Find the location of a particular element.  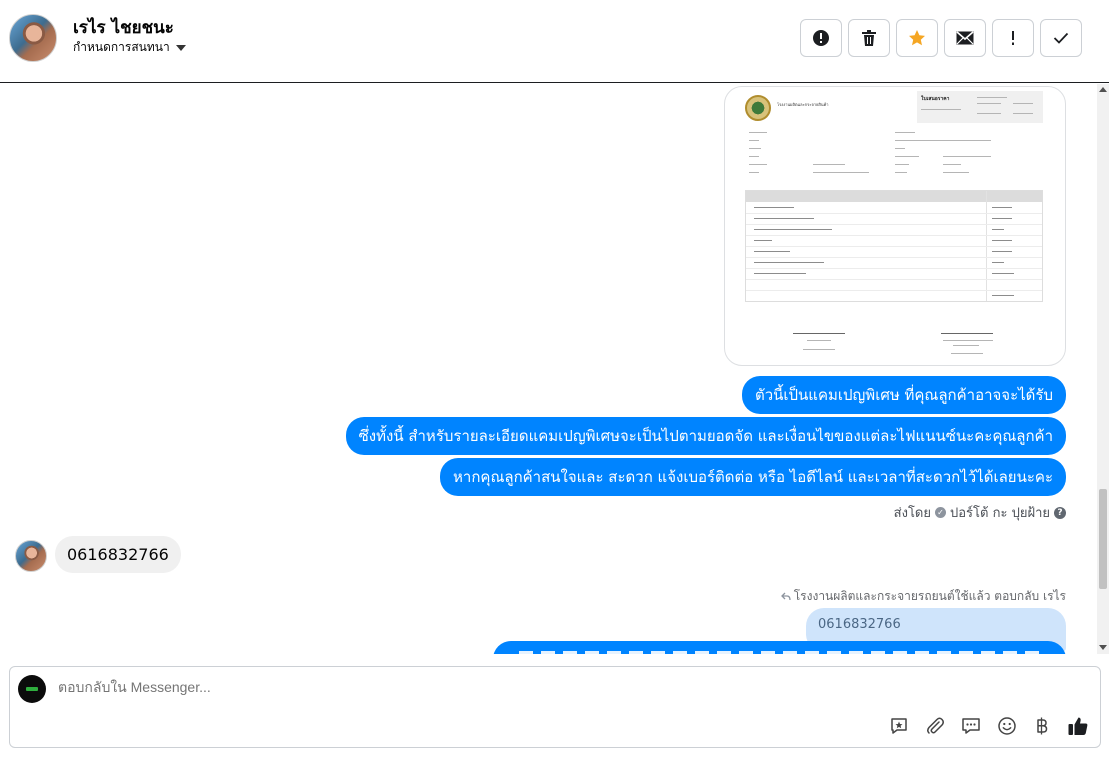

sent-by-name: ปอร์โต้ กะ ปุยฝ้าย is located at coordinates (1000, 513).